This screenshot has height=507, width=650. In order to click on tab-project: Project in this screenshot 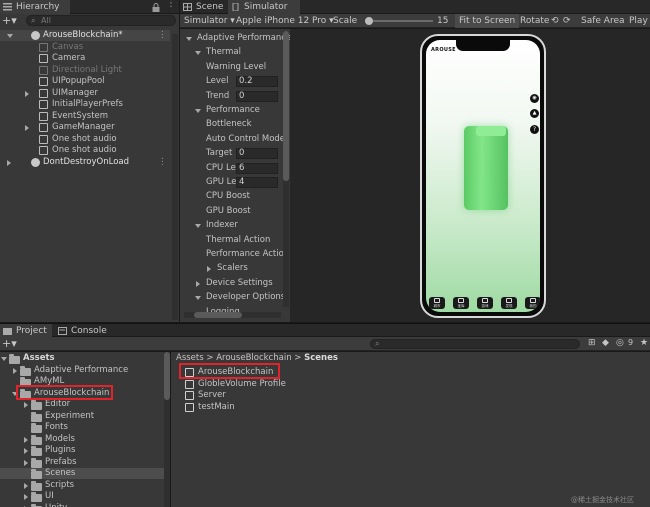, I will do `click(26, 331)`.